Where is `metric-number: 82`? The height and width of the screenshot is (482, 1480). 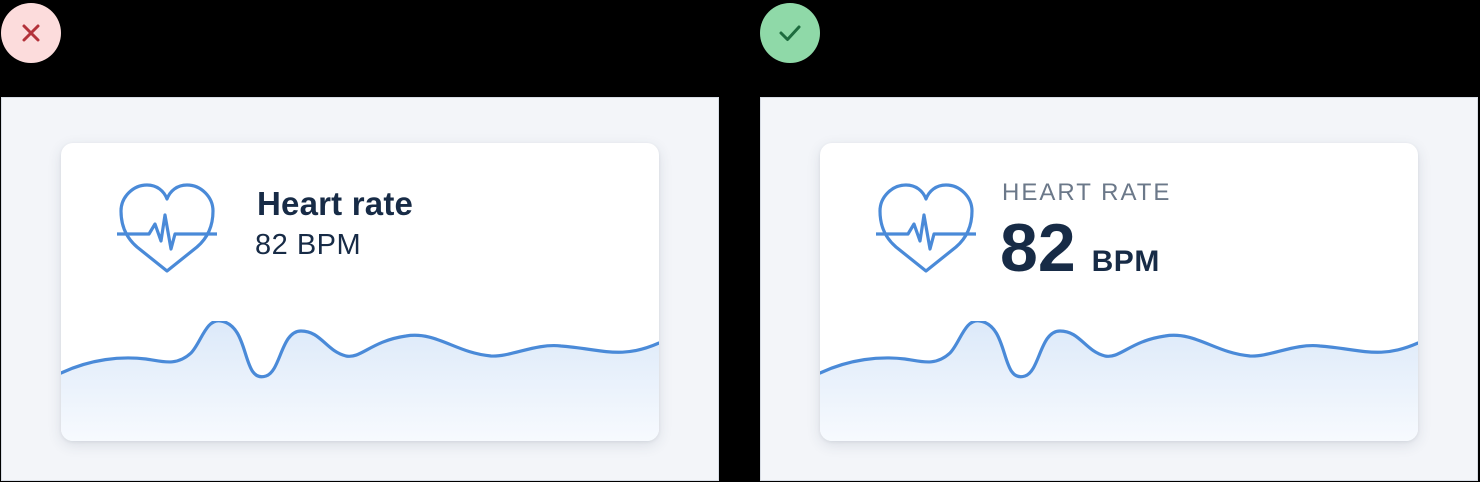 metric-number: 82 is located at coordinates (1038, 248).